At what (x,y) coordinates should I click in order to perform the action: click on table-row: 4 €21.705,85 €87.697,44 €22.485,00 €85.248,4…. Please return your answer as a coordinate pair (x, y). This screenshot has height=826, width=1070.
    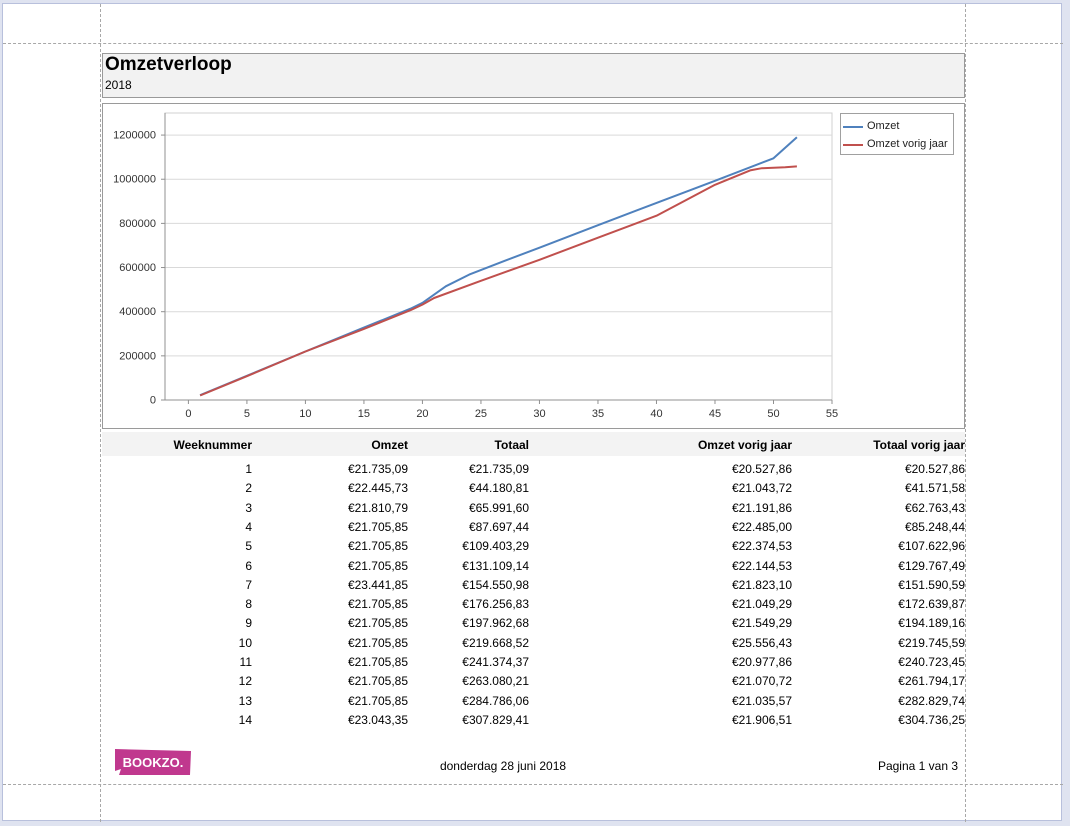
    Looking at the image, I should click on (533, 527).